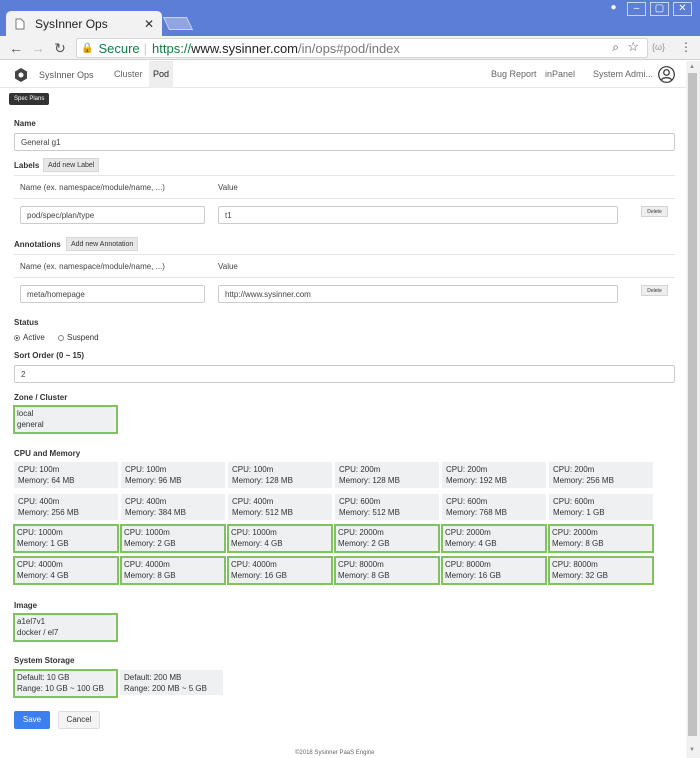 Image resolution: width=700 pixels, height=758 pixels. I want to click on maximize-button: ▢, so click(659, 9).